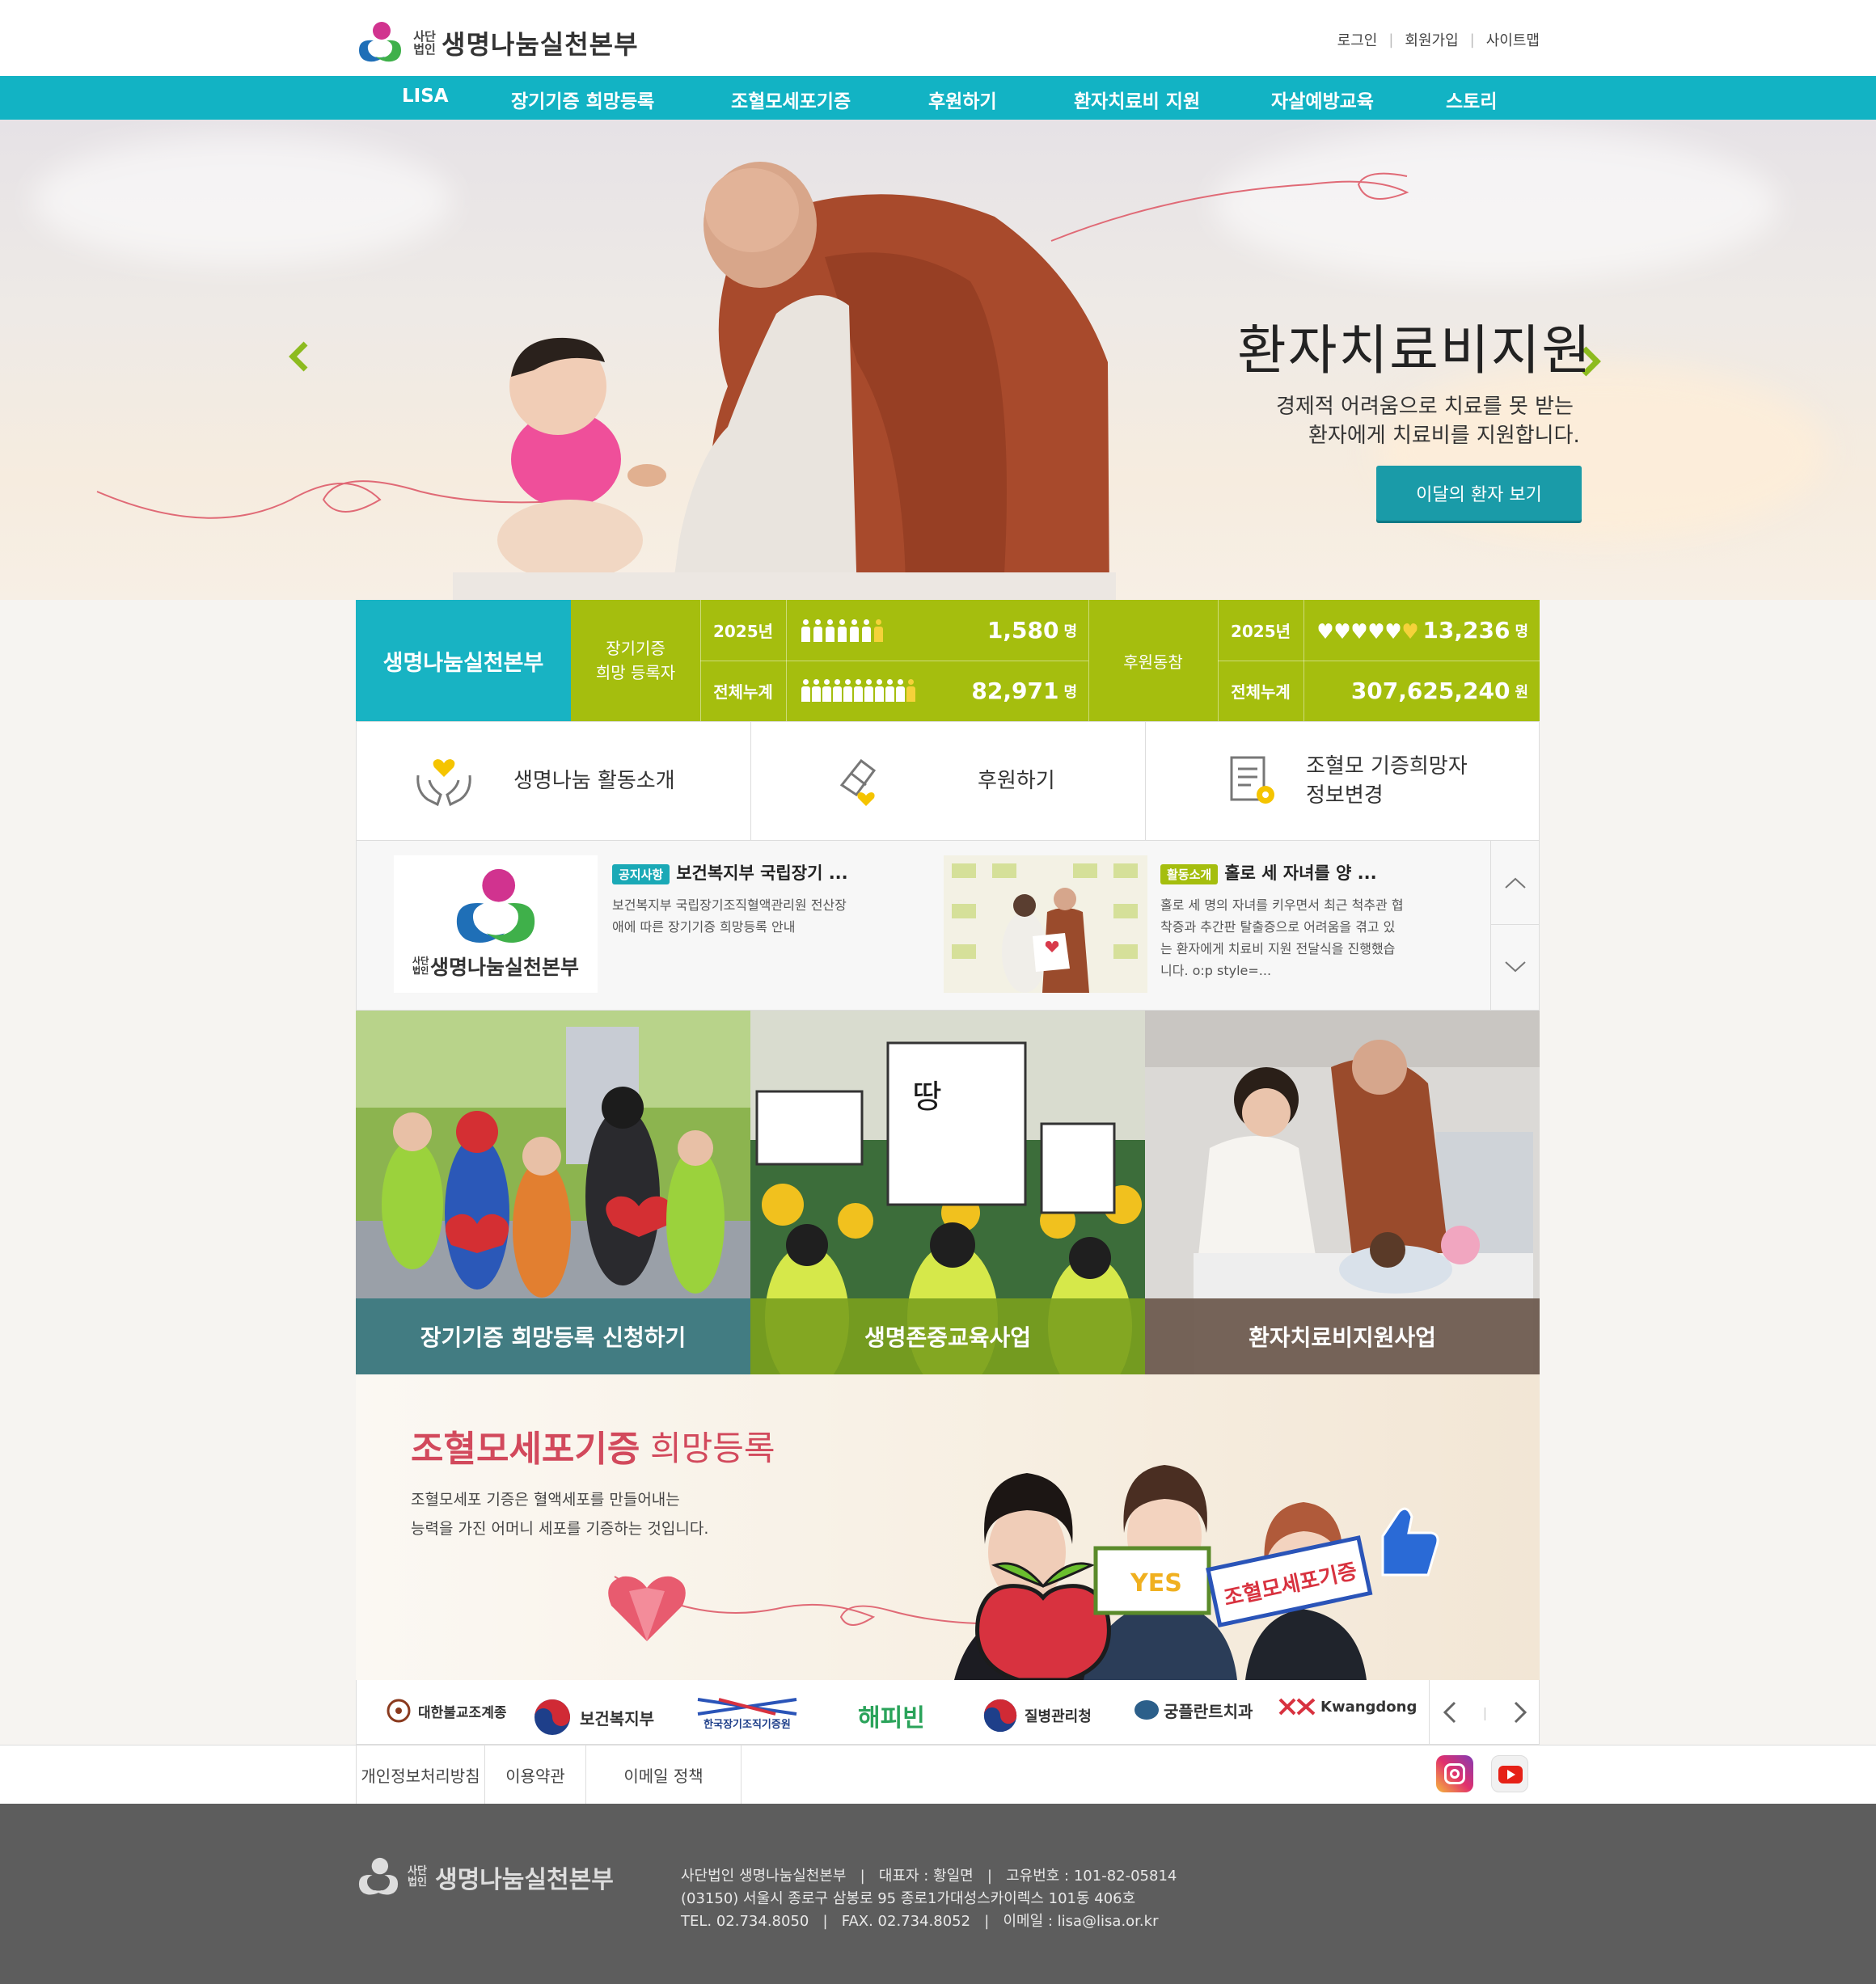 The width and height of the screenshot is (1876, 1984). I want to click on partner-name: Kwangdong, so click(1369, 1707).